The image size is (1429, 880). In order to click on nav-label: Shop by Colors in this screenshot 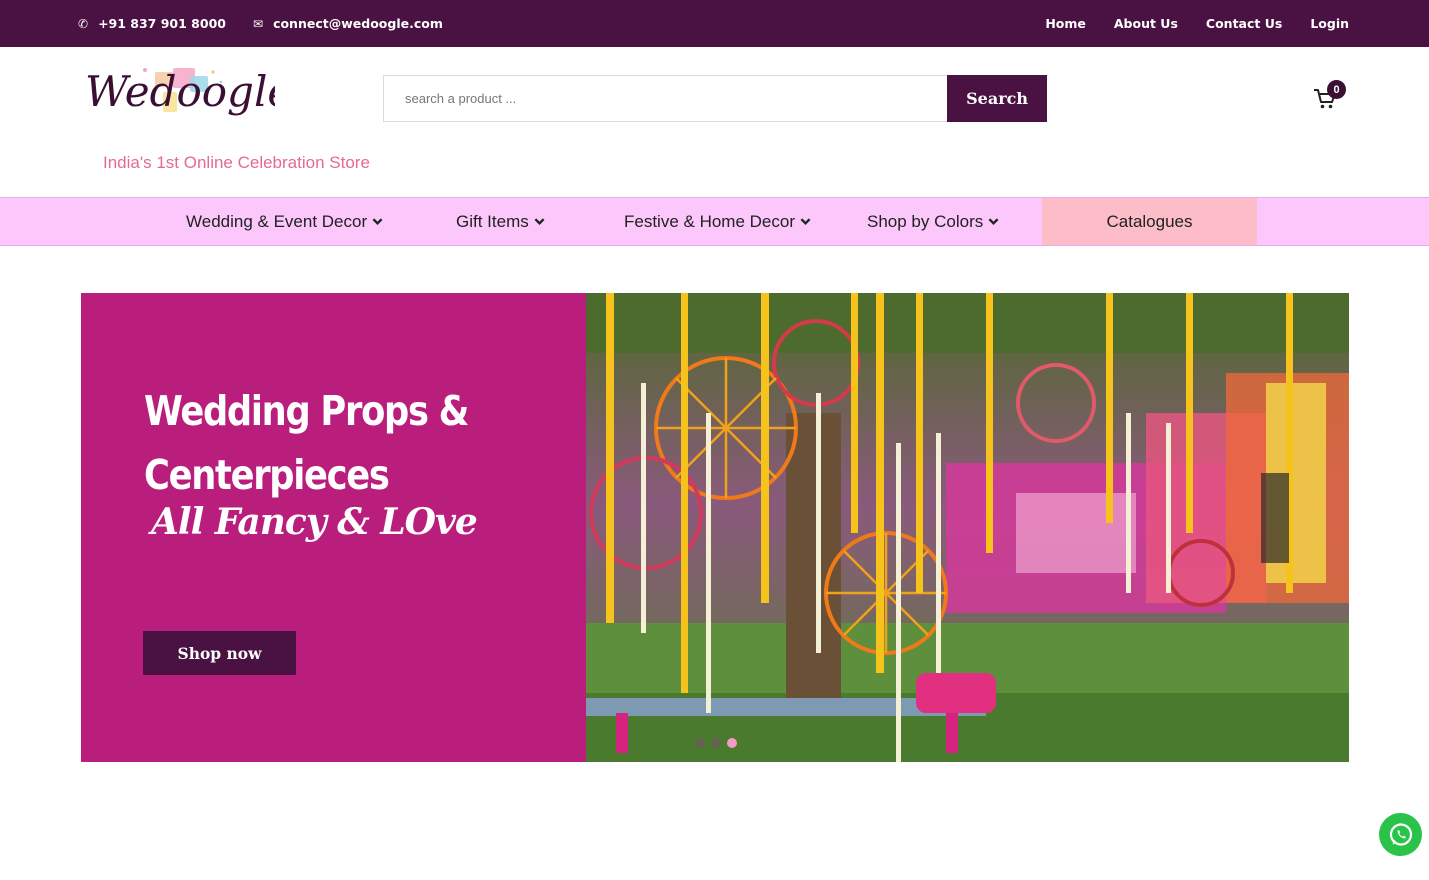, I will do `click(925, 221)`.